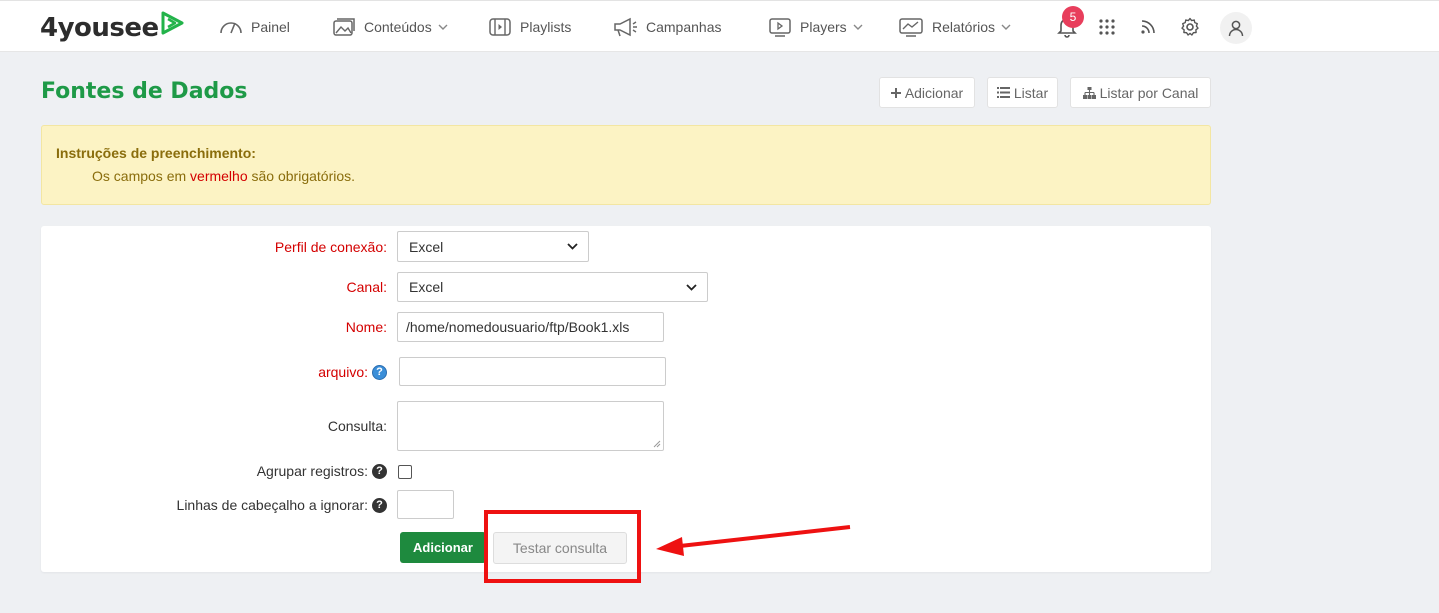 The height and width of the screenshot is (613, 1439). I want to click on perfil-label: Perfil de conexão:, so click(330, 247).